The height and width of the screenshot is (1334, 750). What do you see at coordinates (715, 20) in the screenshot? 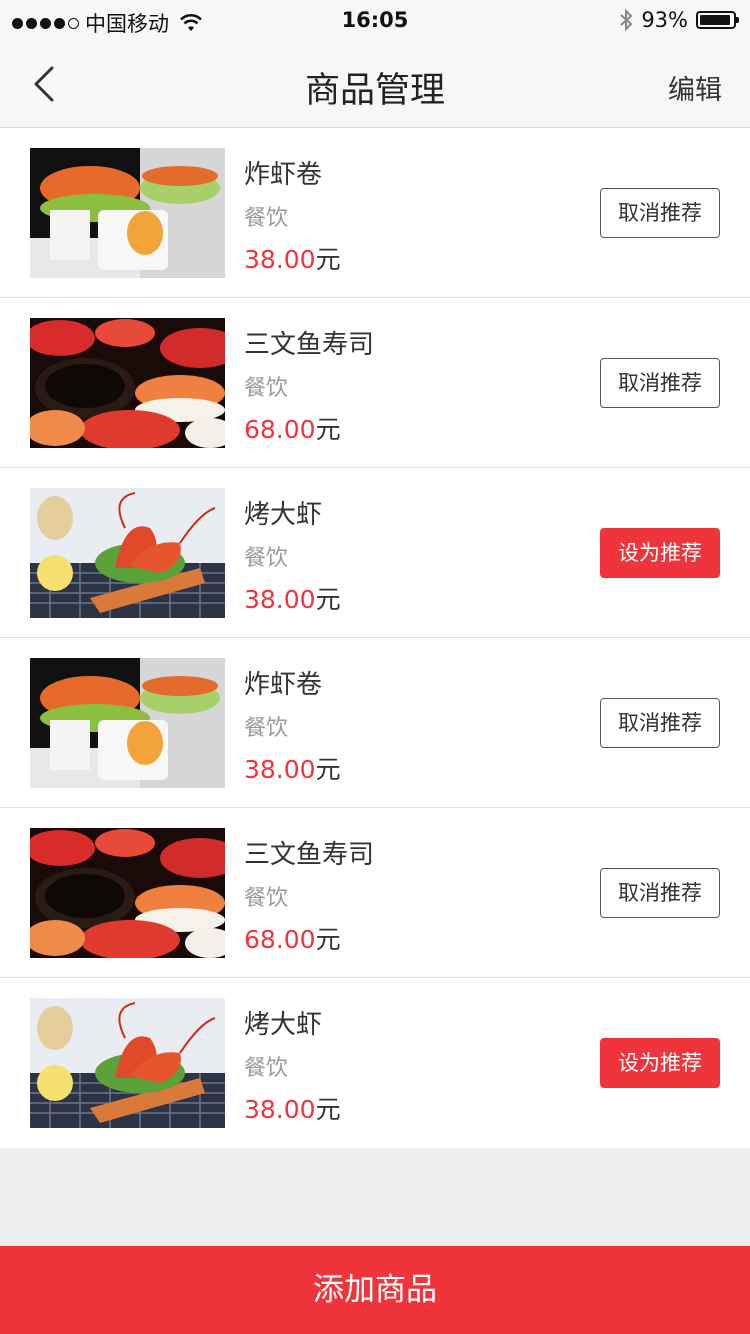
I see `battery-fill` at bounding box center [715, 20].